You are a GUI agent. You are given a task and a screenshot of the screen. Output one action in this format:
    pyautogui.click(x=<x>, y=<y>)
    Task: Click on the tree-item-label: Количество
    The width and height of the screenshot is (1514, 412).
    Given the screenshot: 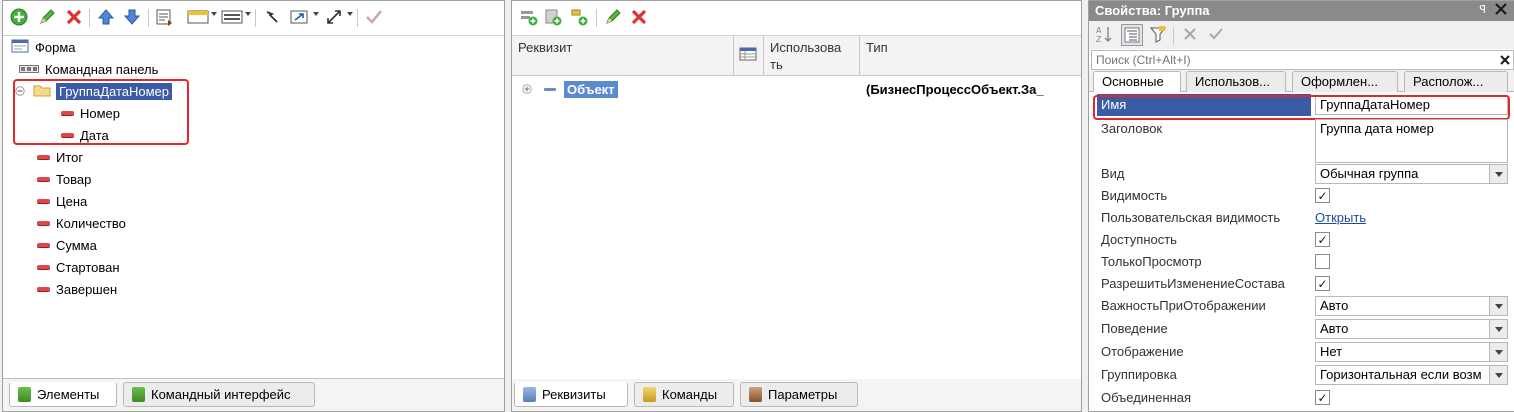 What is the action you would take?
    pyautogui.click(x=91, y=223)
    